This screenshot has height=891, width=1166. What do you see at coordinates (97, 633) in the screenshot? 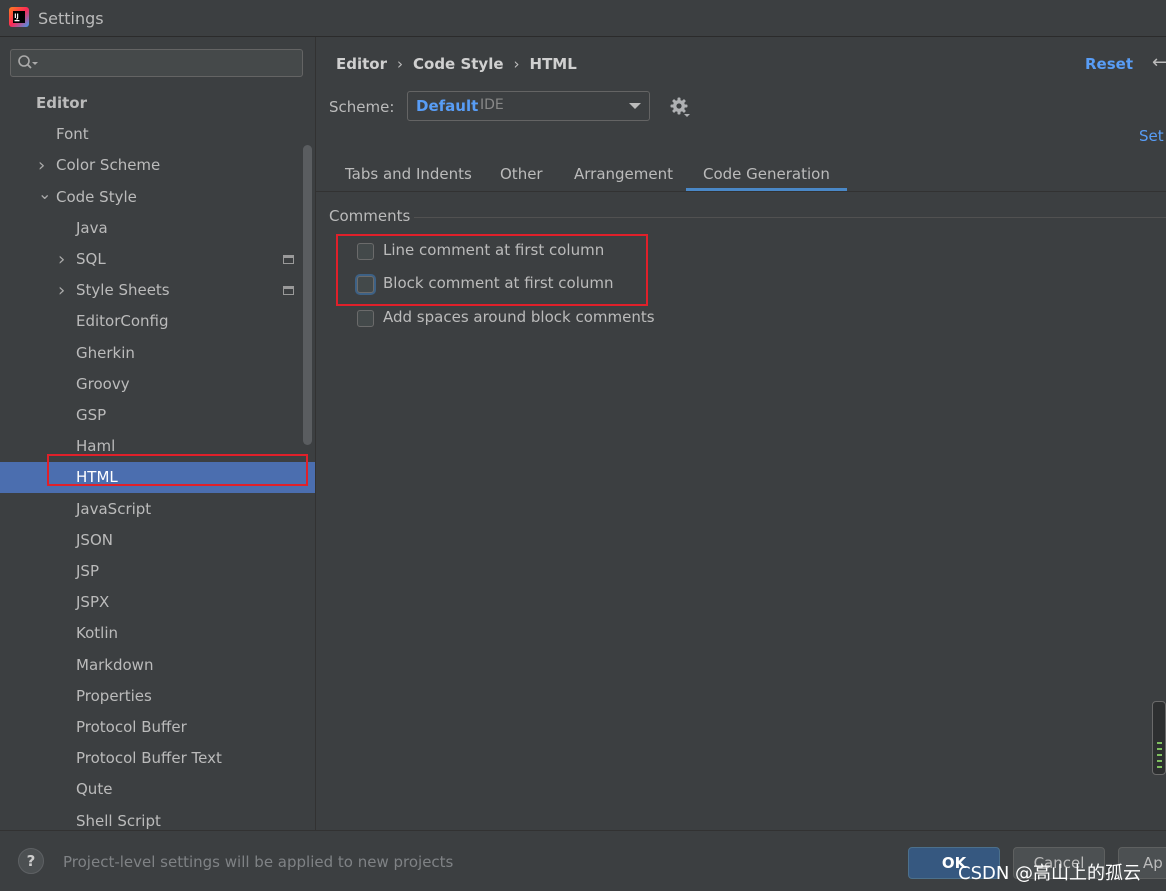
I see `sidebar-item-label: Kotlin` at bounding box center [97, 633].